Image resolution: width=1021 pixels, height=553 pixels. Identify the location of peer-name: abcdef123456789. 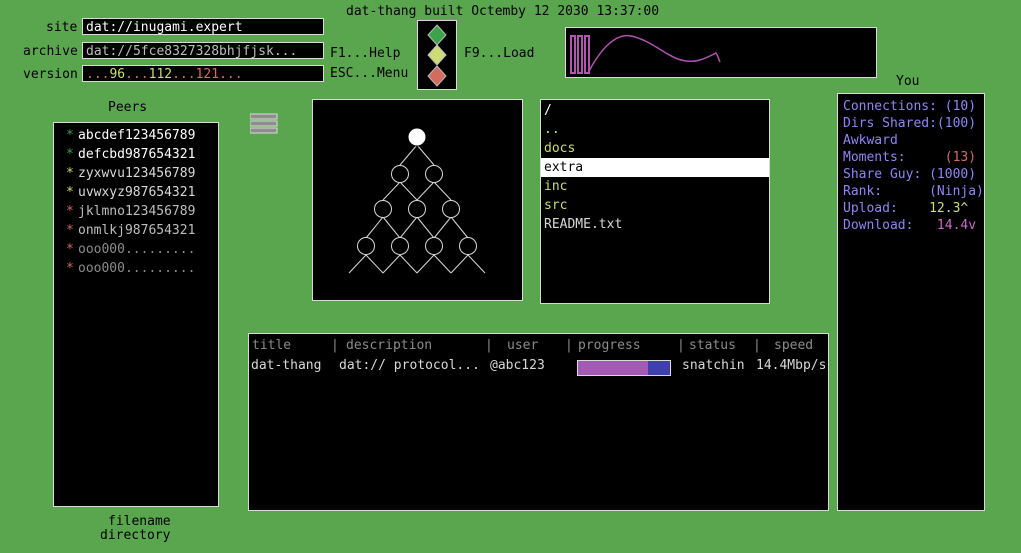
(137, 135).